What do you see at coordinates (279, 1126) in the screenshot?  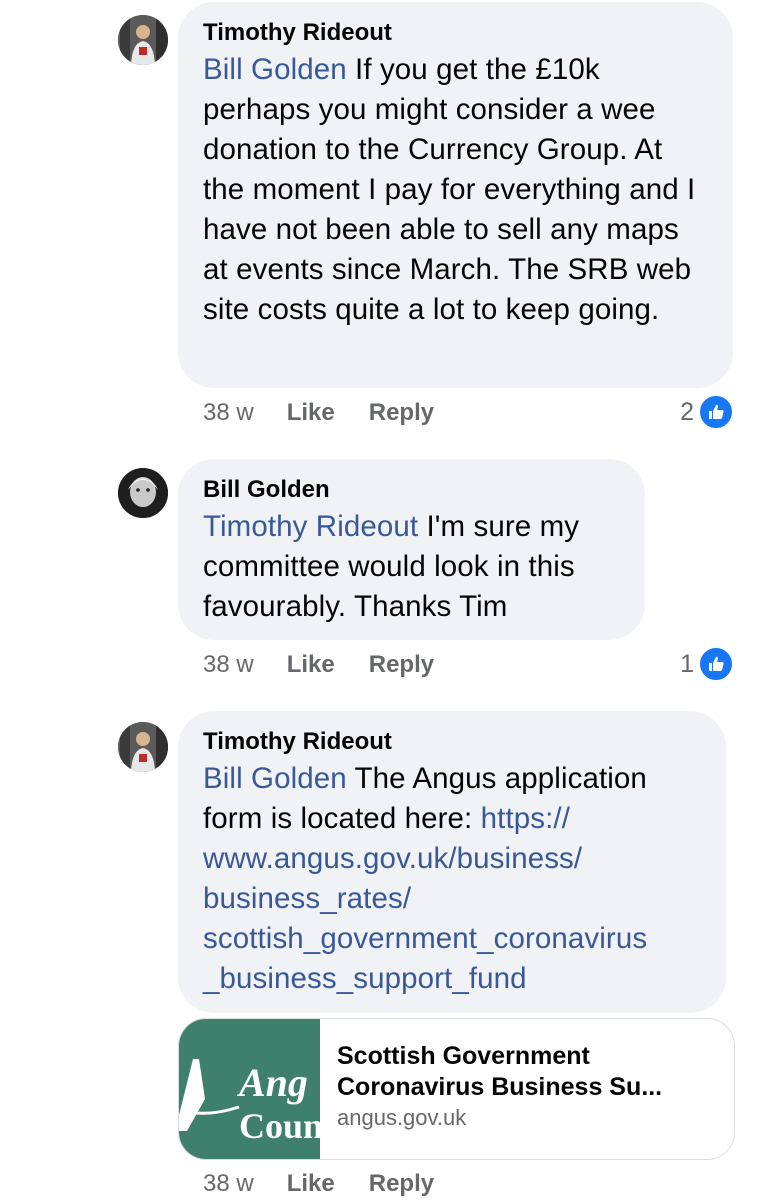 I see `preview-logo-text: Coun` at bounding box center [279, 1126].